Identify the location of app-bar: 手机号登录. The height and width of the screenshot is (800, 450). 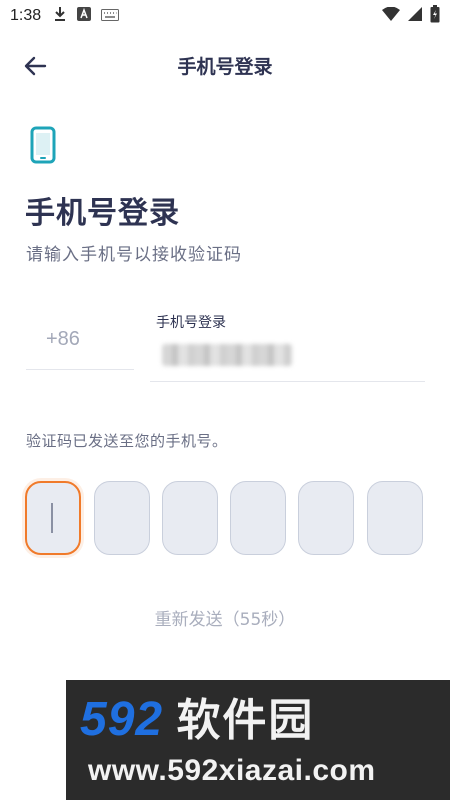
(225, 66).